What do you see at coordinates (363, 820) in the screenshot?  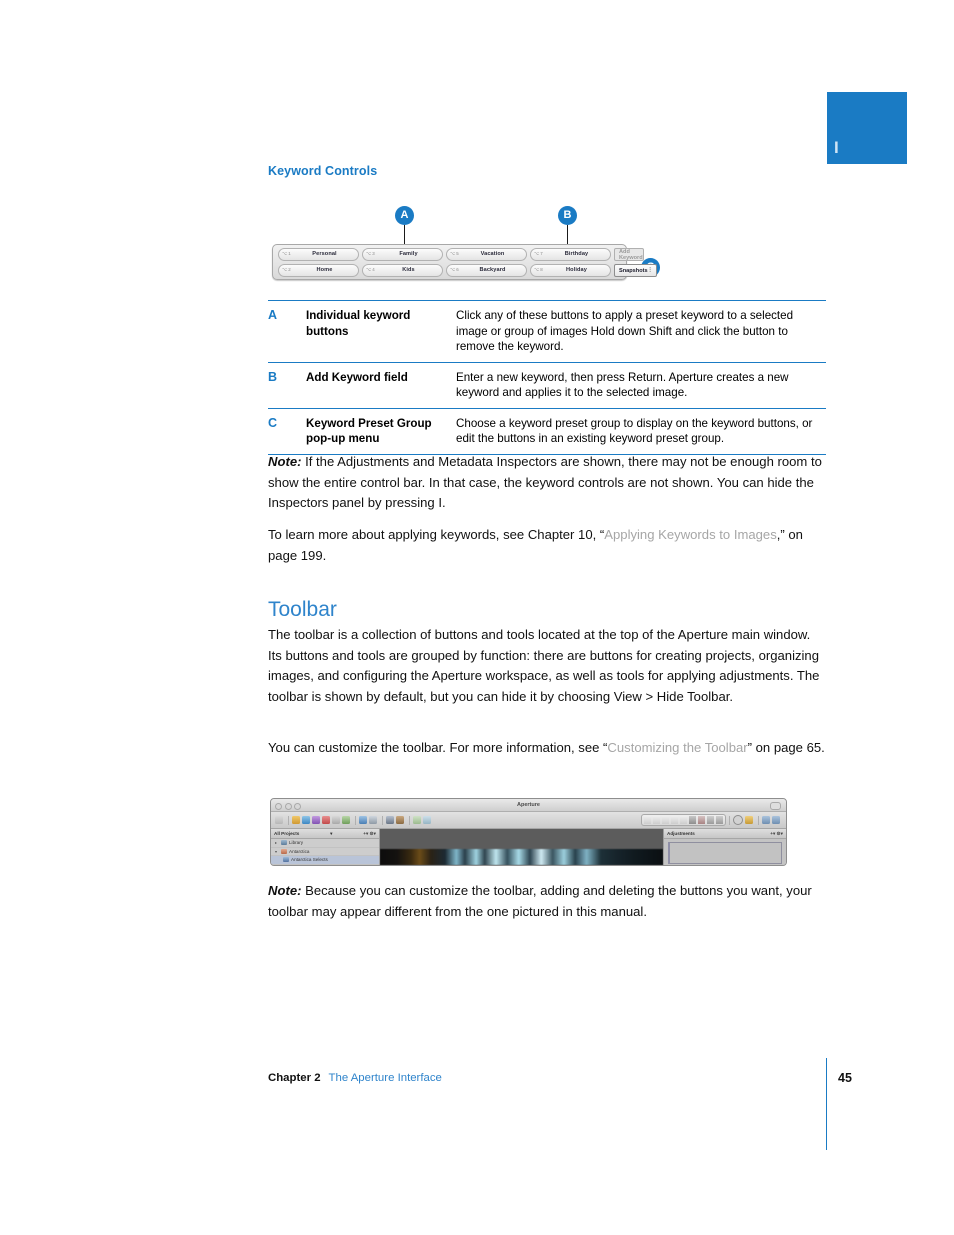 I see `import-icon` at bounding box center [363, 820].